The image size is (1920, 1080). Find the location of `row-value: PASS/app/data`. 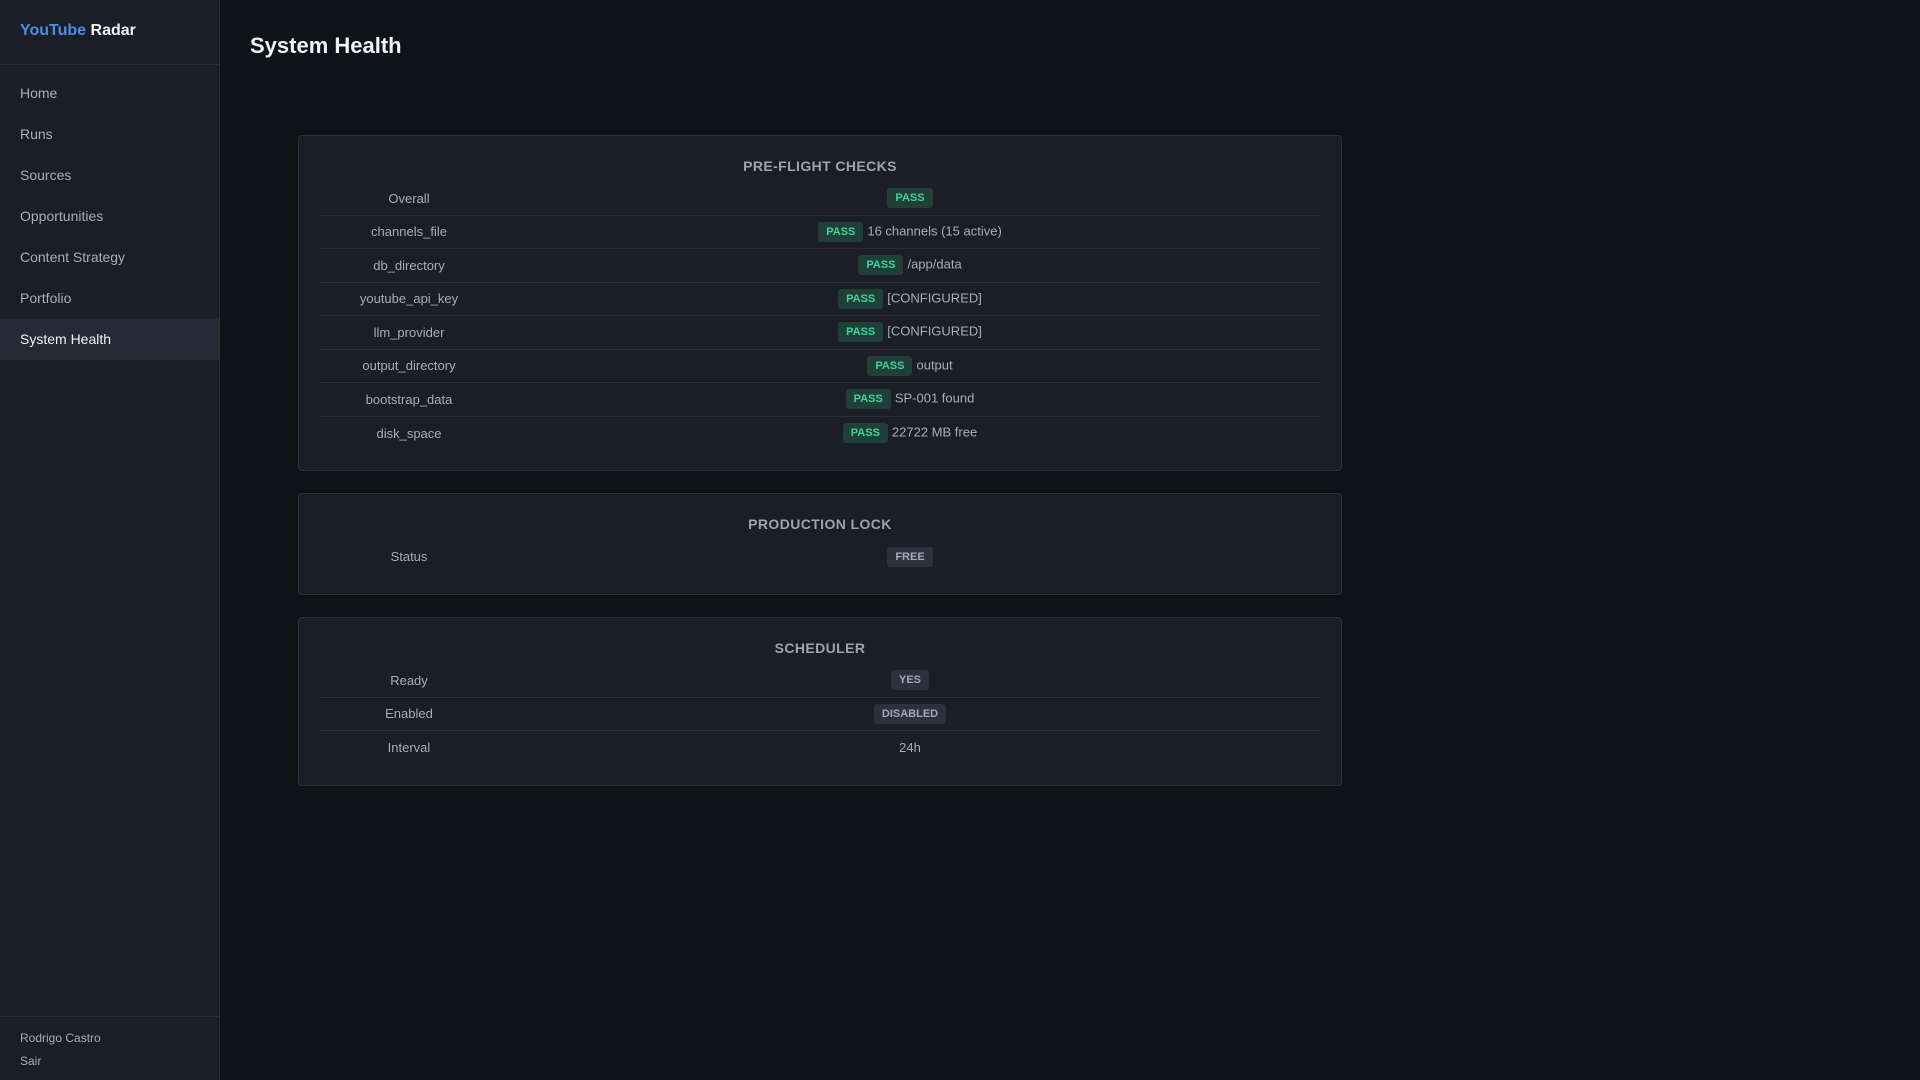

row-value: PASS/app/data is located at coordinates (910, 265).